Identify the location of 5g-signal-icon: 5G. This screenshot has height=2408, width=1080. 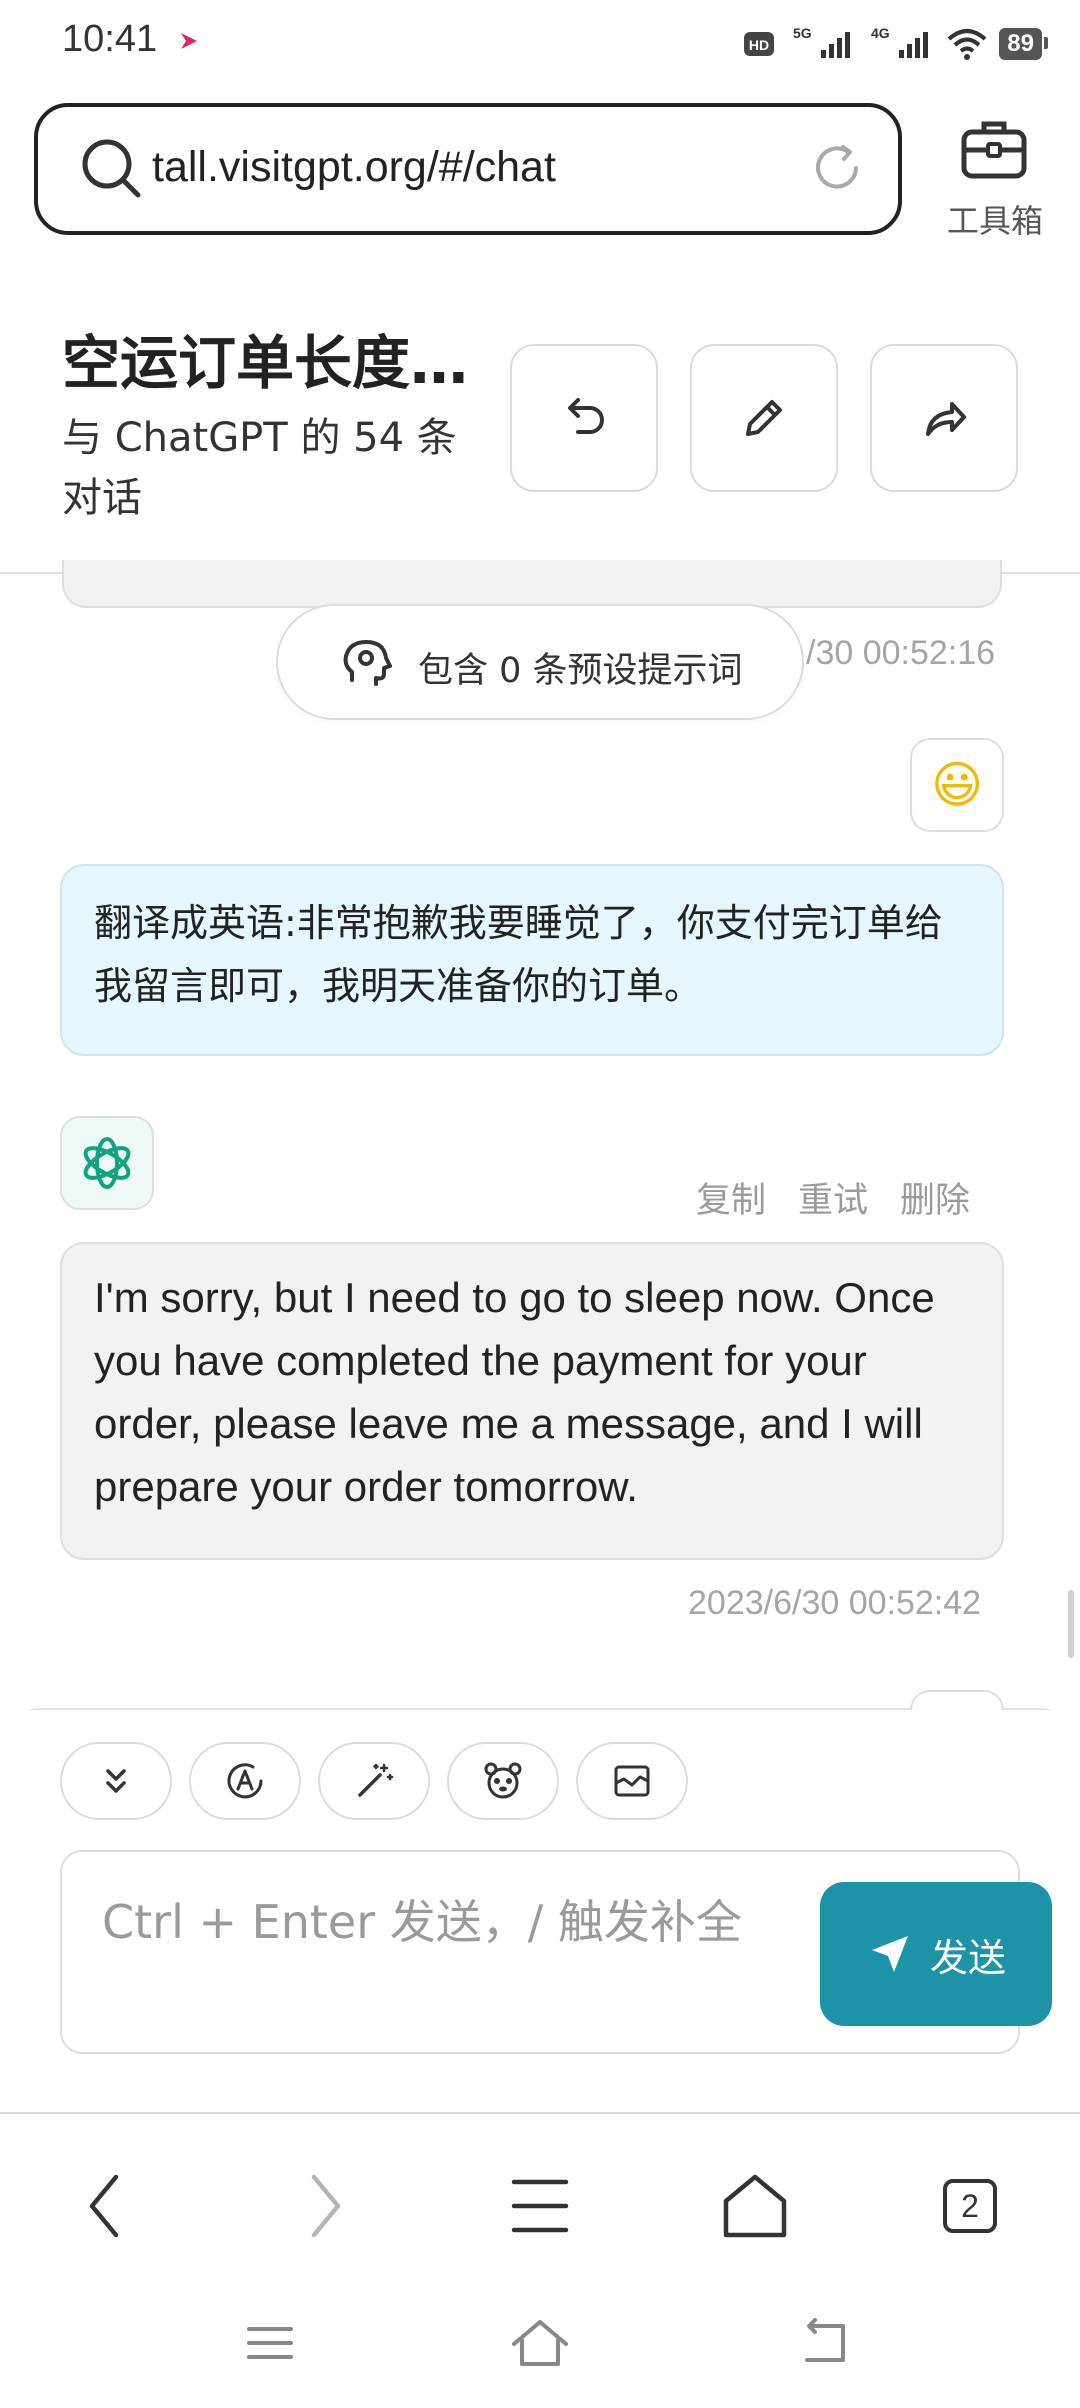
(822, 41).